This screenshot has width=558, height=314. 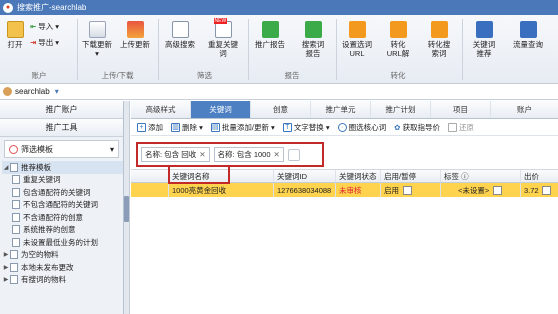 What do you see at coordinates (417, 127) in the screenshot?
I see `get-guide-price-button: ✿ 获取指导价` at bounding box center [417, 127].